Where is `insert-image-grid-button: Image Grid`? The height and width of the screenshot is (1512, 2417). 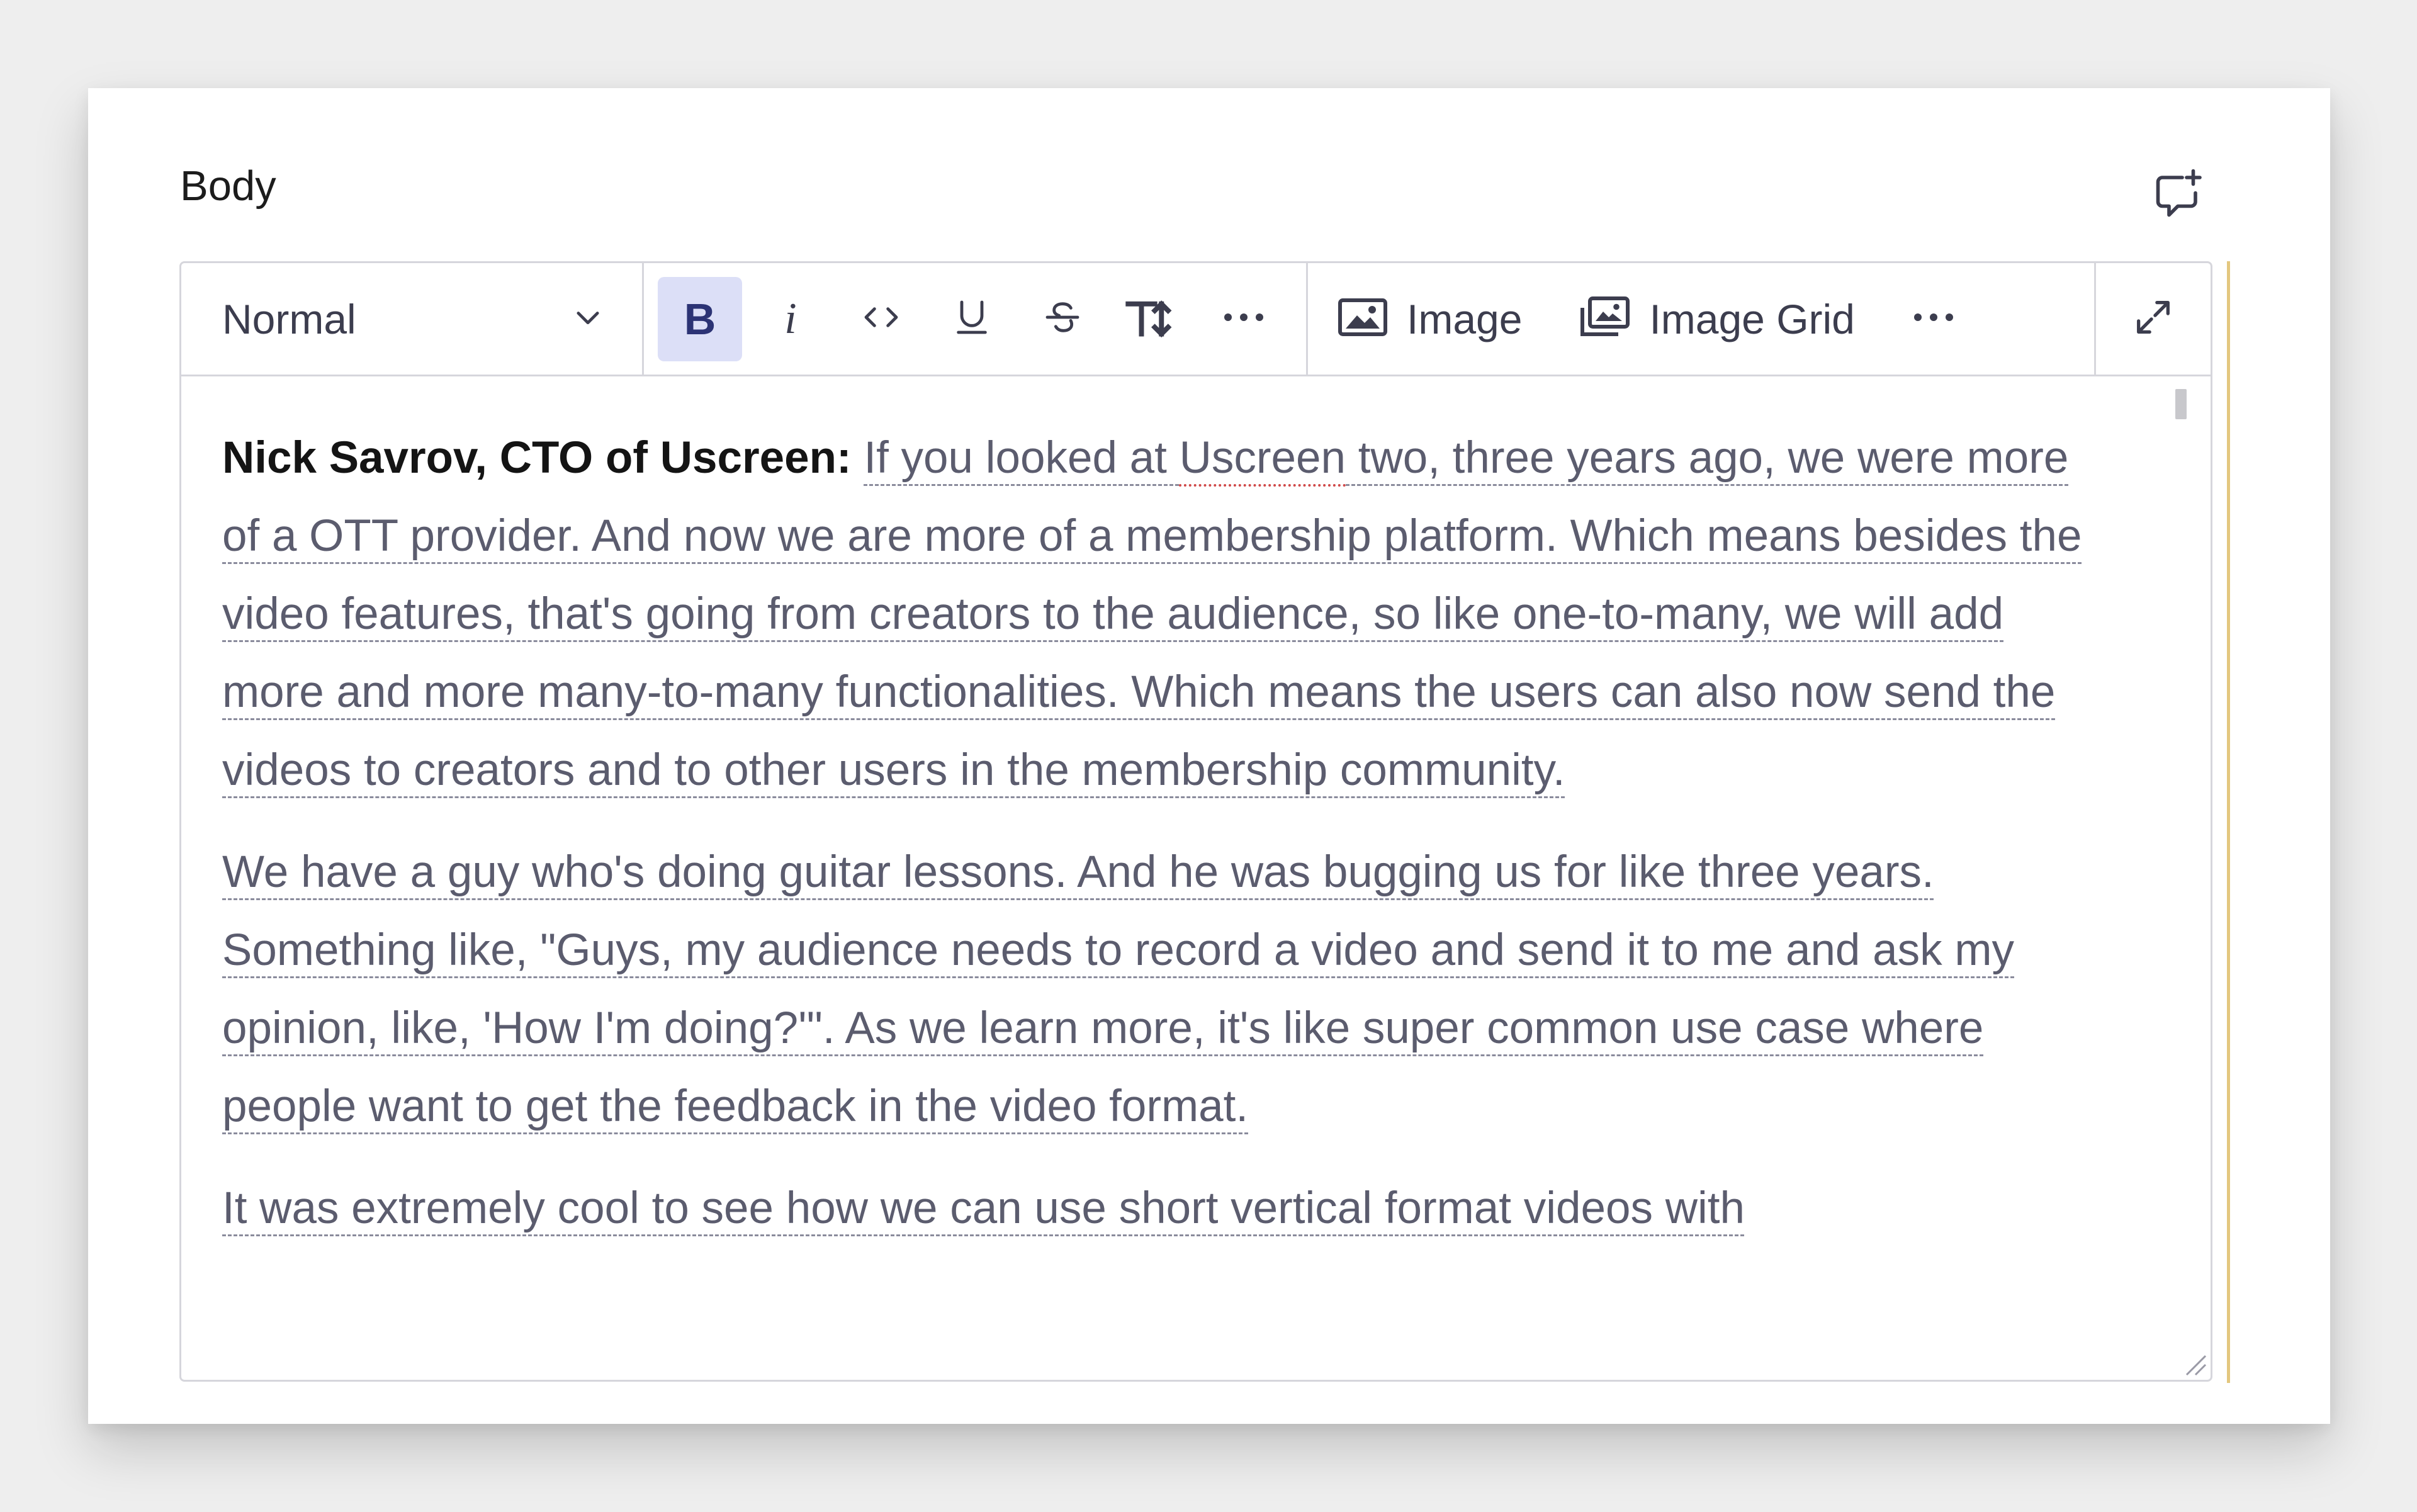
insert-image-grid-button: Image Grid is located at coordinates (1717, 319).